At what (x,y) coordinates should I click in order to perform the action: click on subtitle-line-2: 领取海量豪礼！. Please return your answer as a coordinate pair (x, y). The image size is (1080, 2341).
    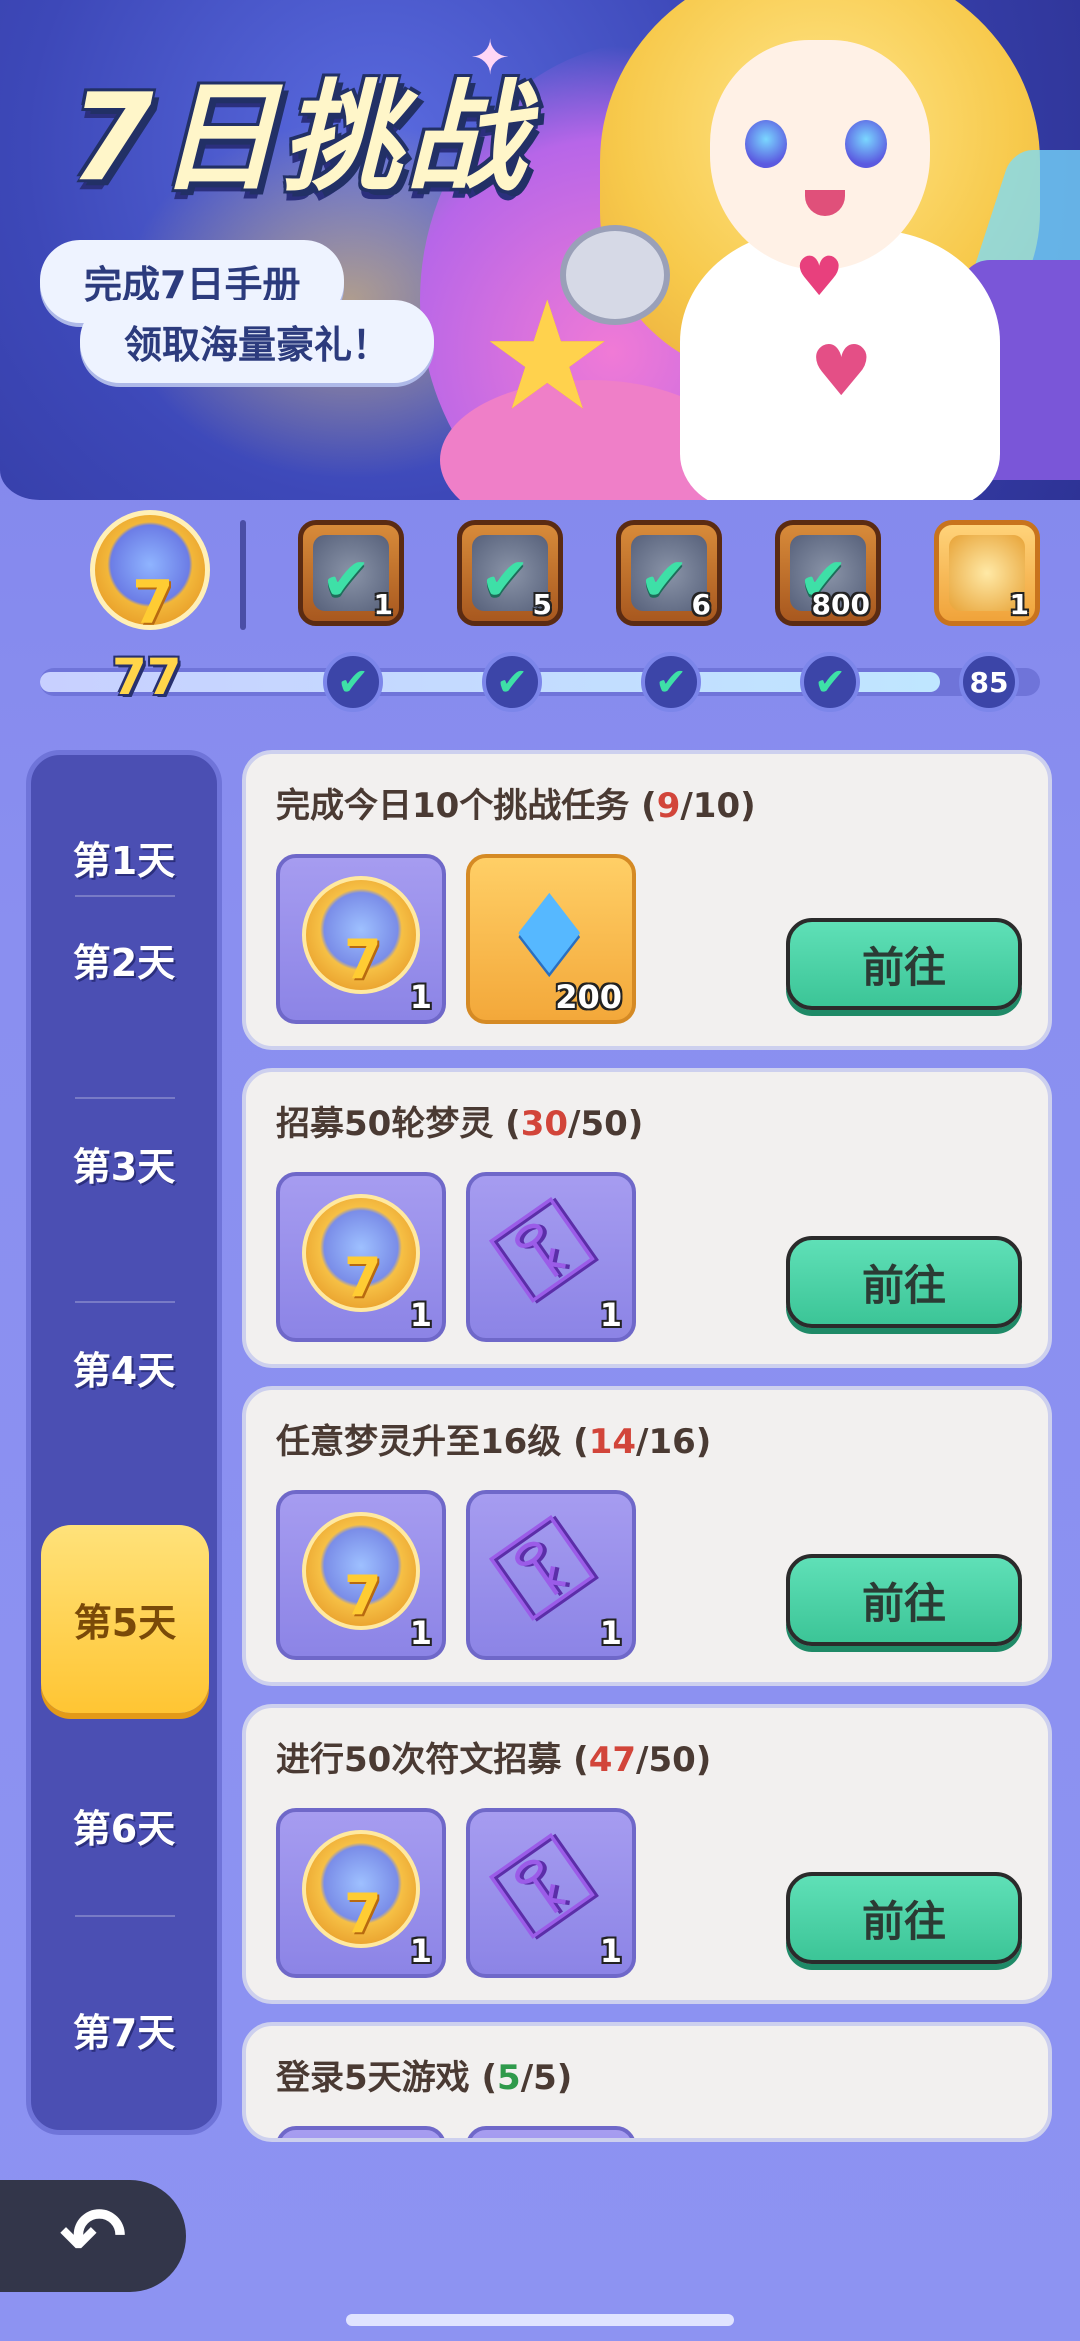
    Looking at the image, I should click on (257, 341).